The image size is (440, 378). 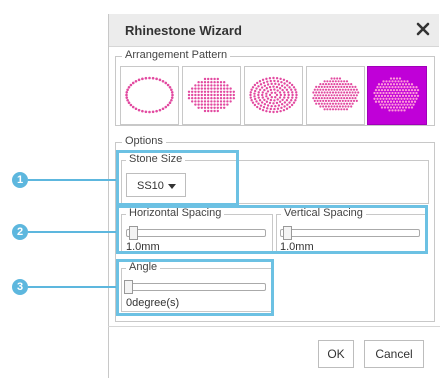 I want to click on outline-ellipse-icon, so click(x=149, y=95).